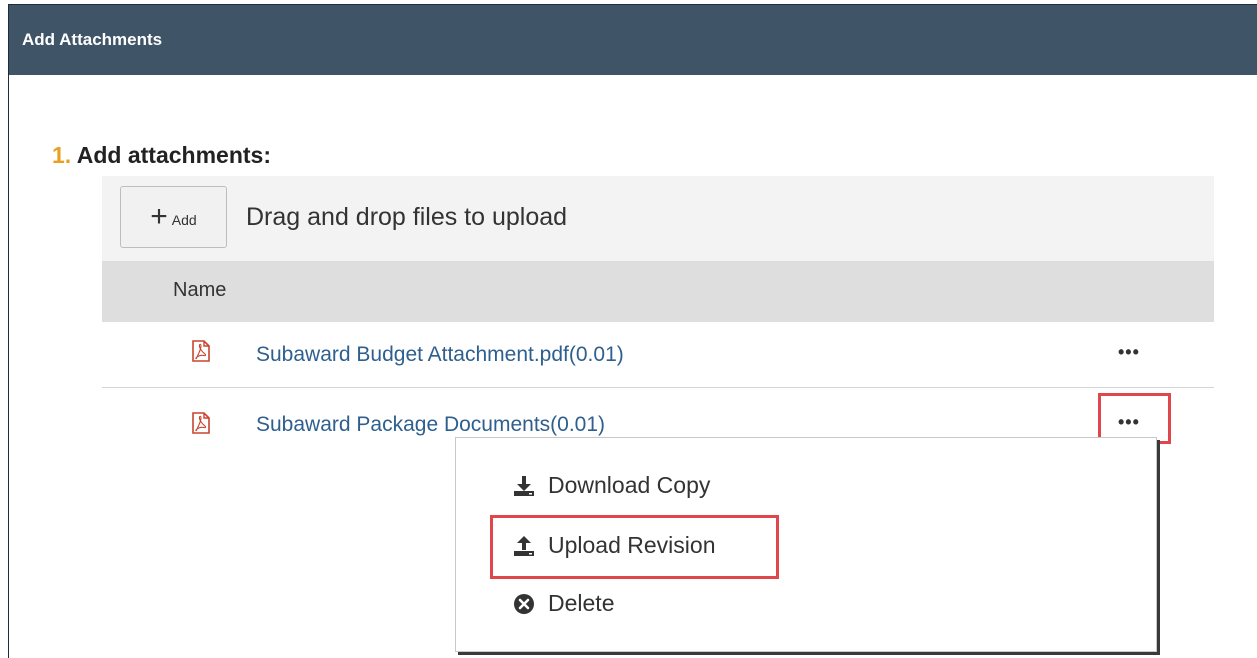  I want to click on plus-icon: +, so click(159, 216).